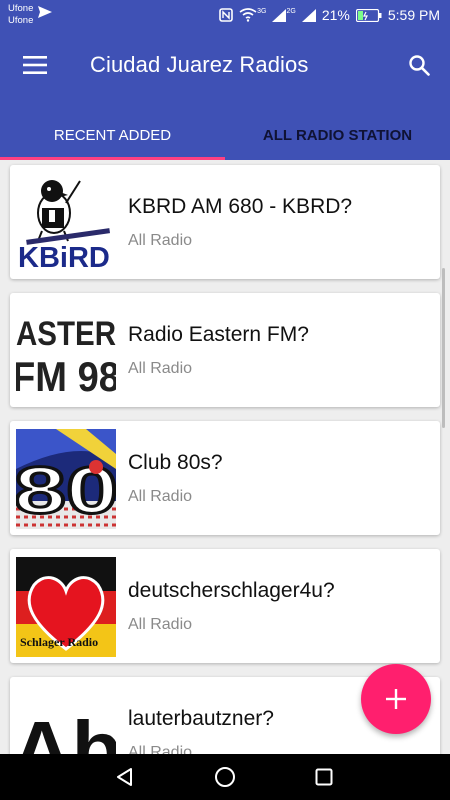  I want to click on svg-text: FM 98, so click(66, 376).